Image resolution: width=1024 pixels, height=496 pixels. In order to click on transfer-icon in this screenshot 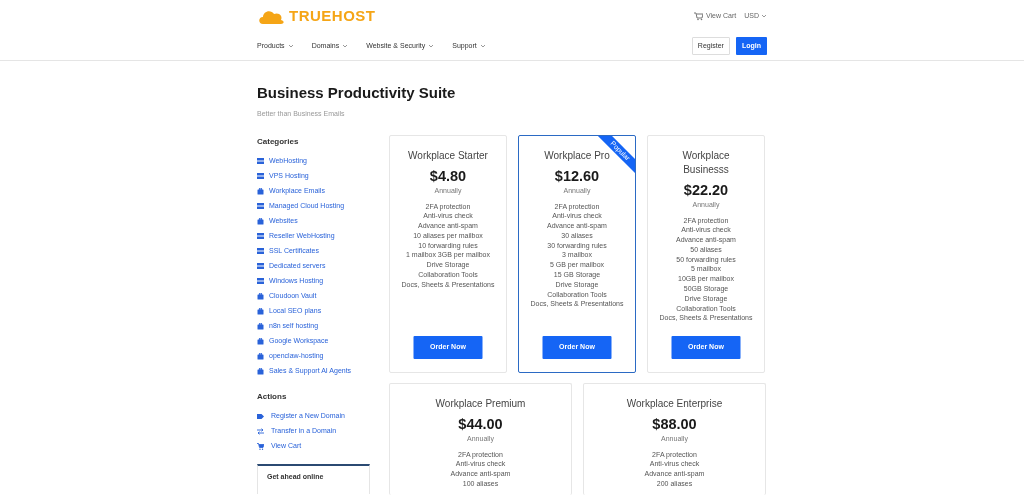, I will do `click(260, 431)`.